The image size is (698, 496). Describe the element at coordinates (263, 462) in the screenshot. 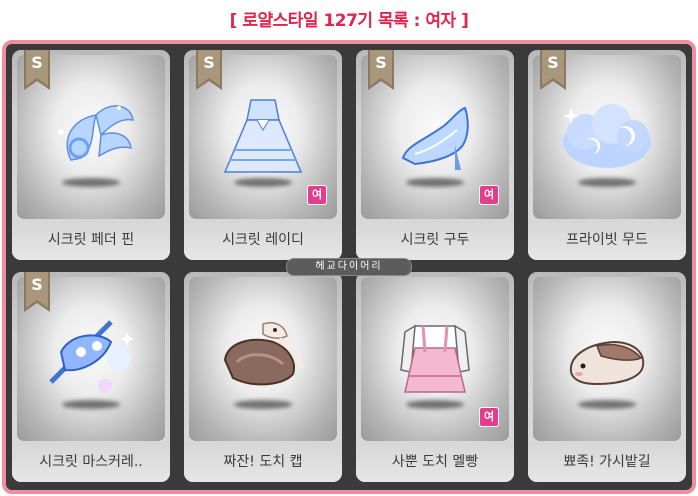

I see `item-name: 짜잔! 도치 캡` at that location.